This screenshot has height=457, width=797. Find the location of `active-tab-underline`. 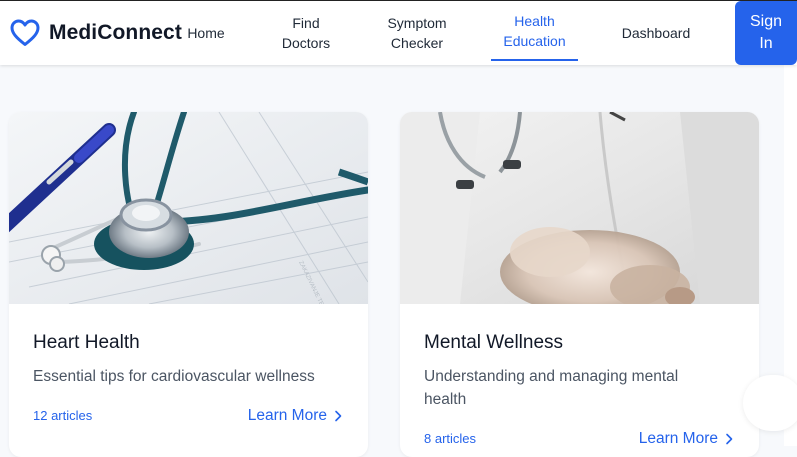

active-tab-underline is located at coordinates (534, 60).